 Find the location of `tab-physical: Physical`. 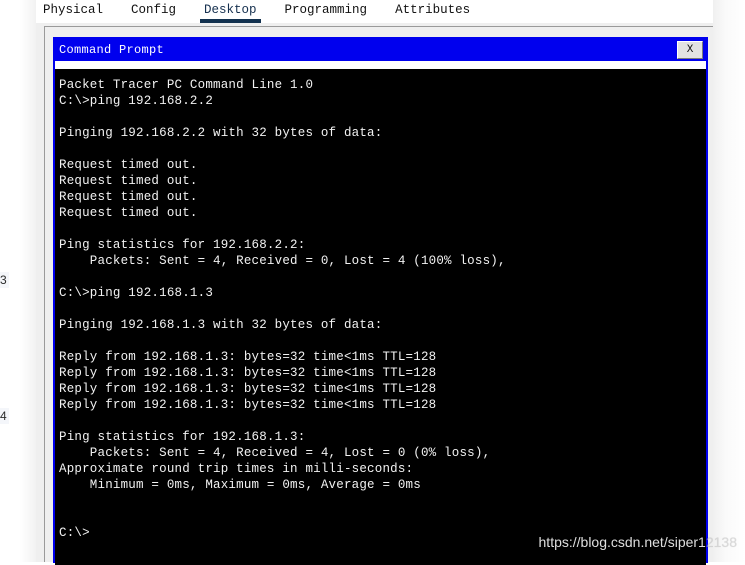

tab-physical: Physical is located at coordinates (73, 9).